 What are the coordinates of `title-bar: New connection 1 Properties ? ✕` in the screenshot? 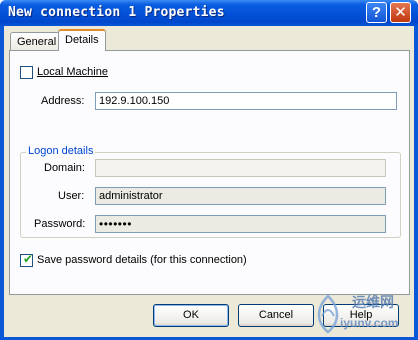 It's located at (209, 13).